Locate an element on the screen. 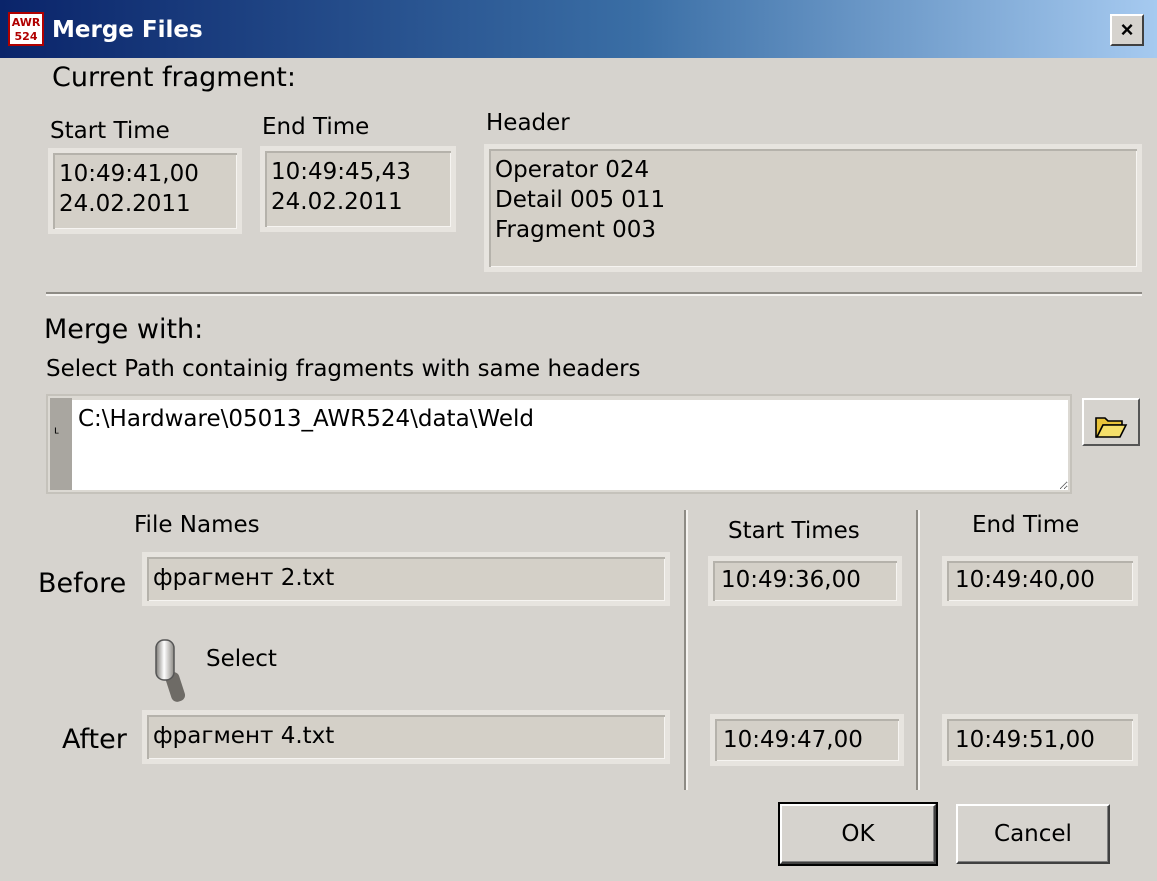 This screenshot has height=881, width=1157. section-divider is located at coordinates (594, 294).